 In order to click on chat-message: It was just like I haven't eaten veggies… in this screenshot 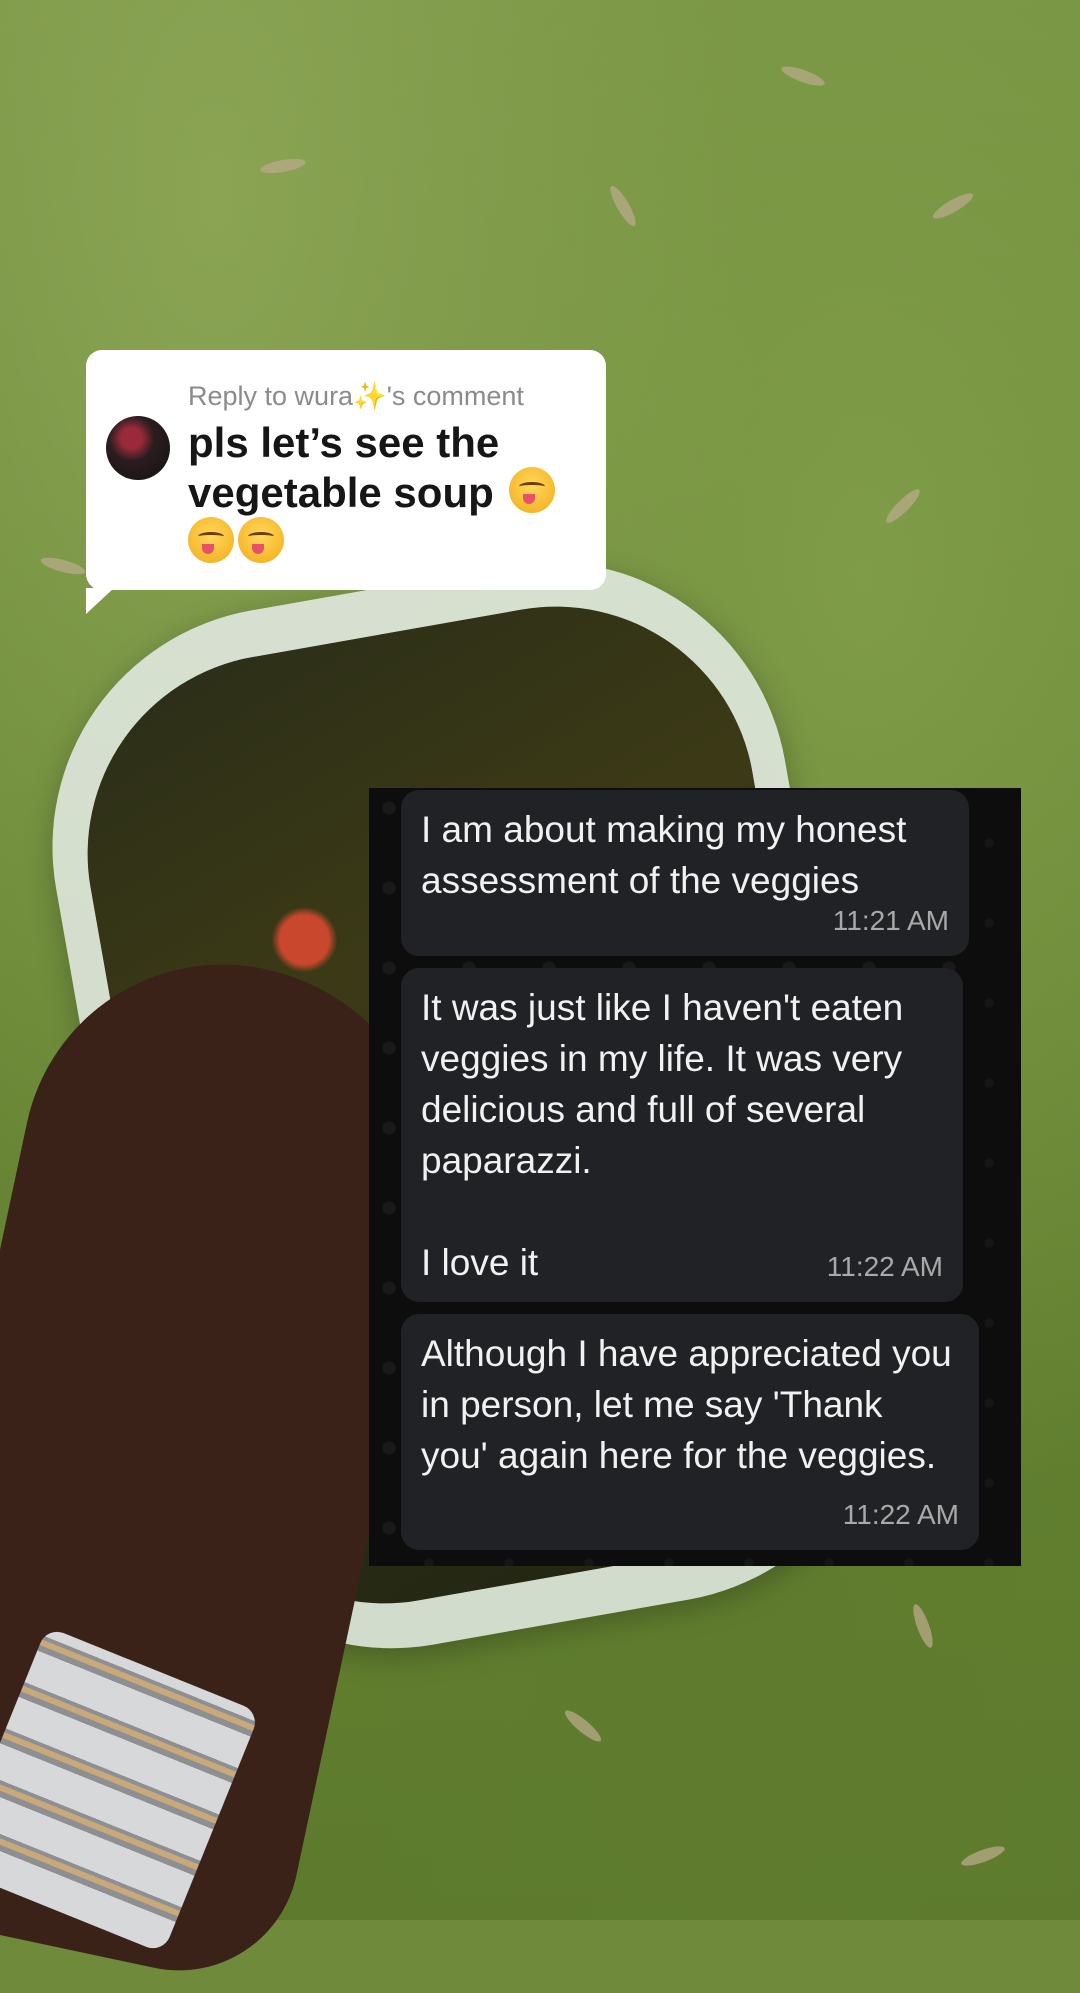, I will do `click(682, 1135)`.